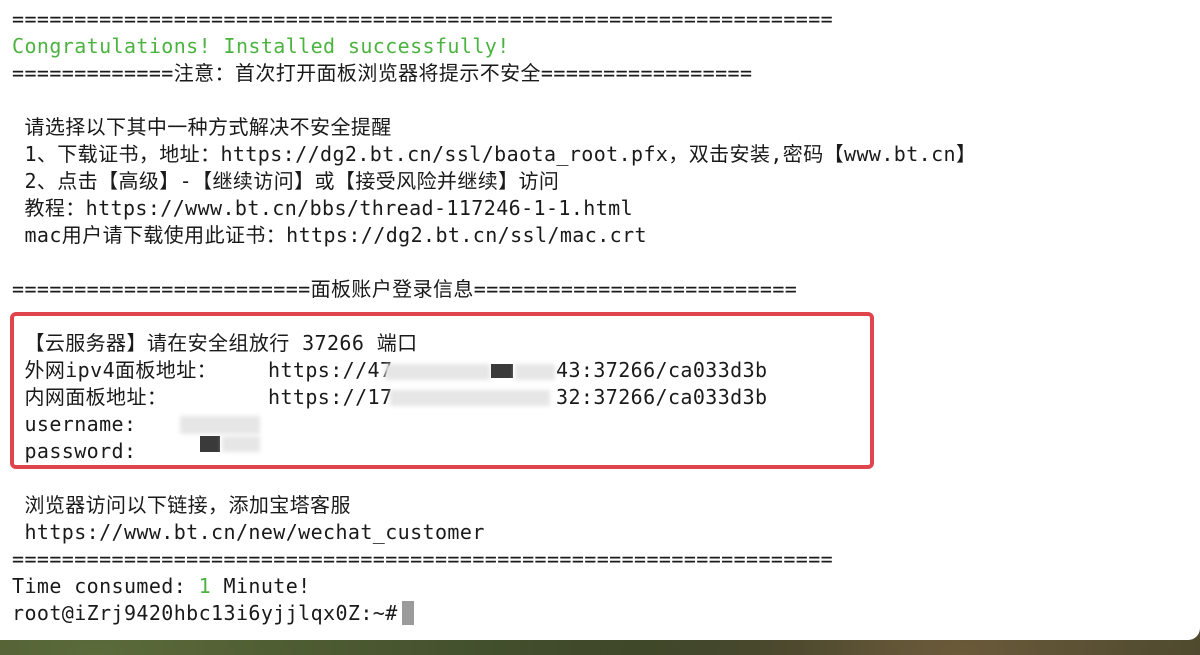 The width and height of the screenshot is (1200, 655). Describe the element at coordinates (286, 181) in the screenshot. I see `step-advanced-continue: 2、点击【高级】-【继续访问】或【接受风险并继续】访问` at that location.